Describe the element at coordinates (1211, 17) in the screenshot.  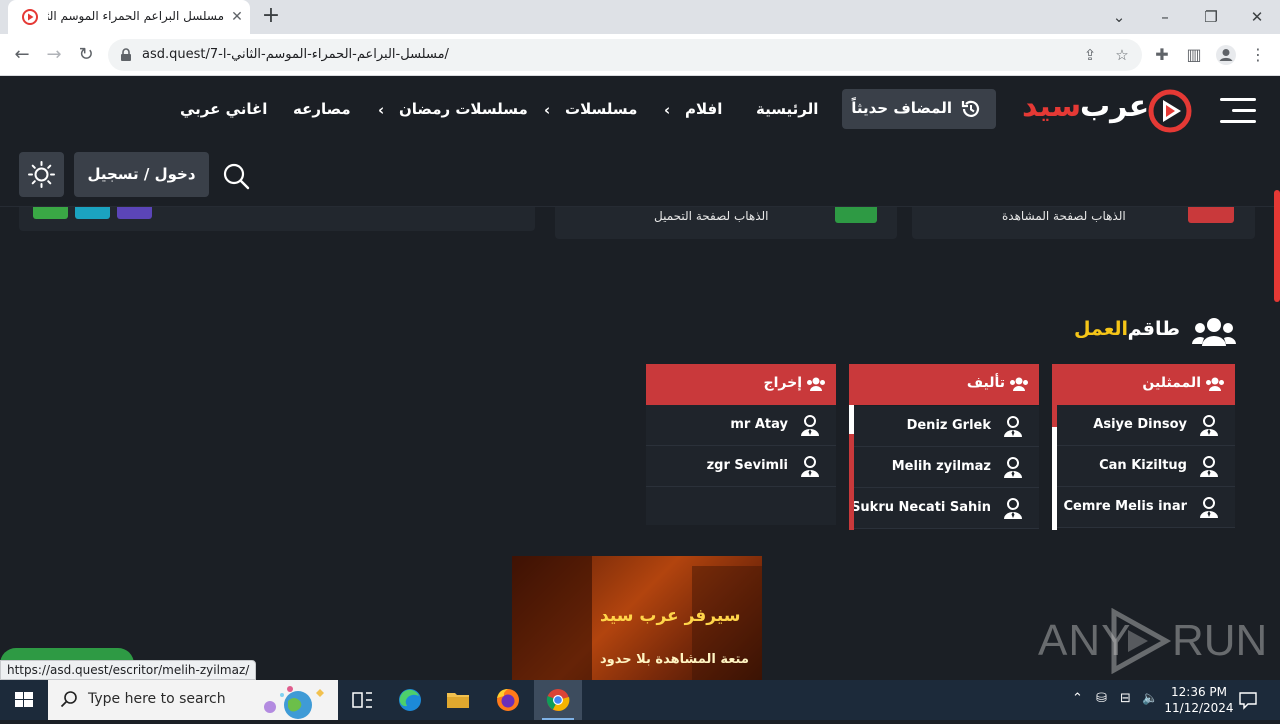
I see `restore-button: ❐` at that location.